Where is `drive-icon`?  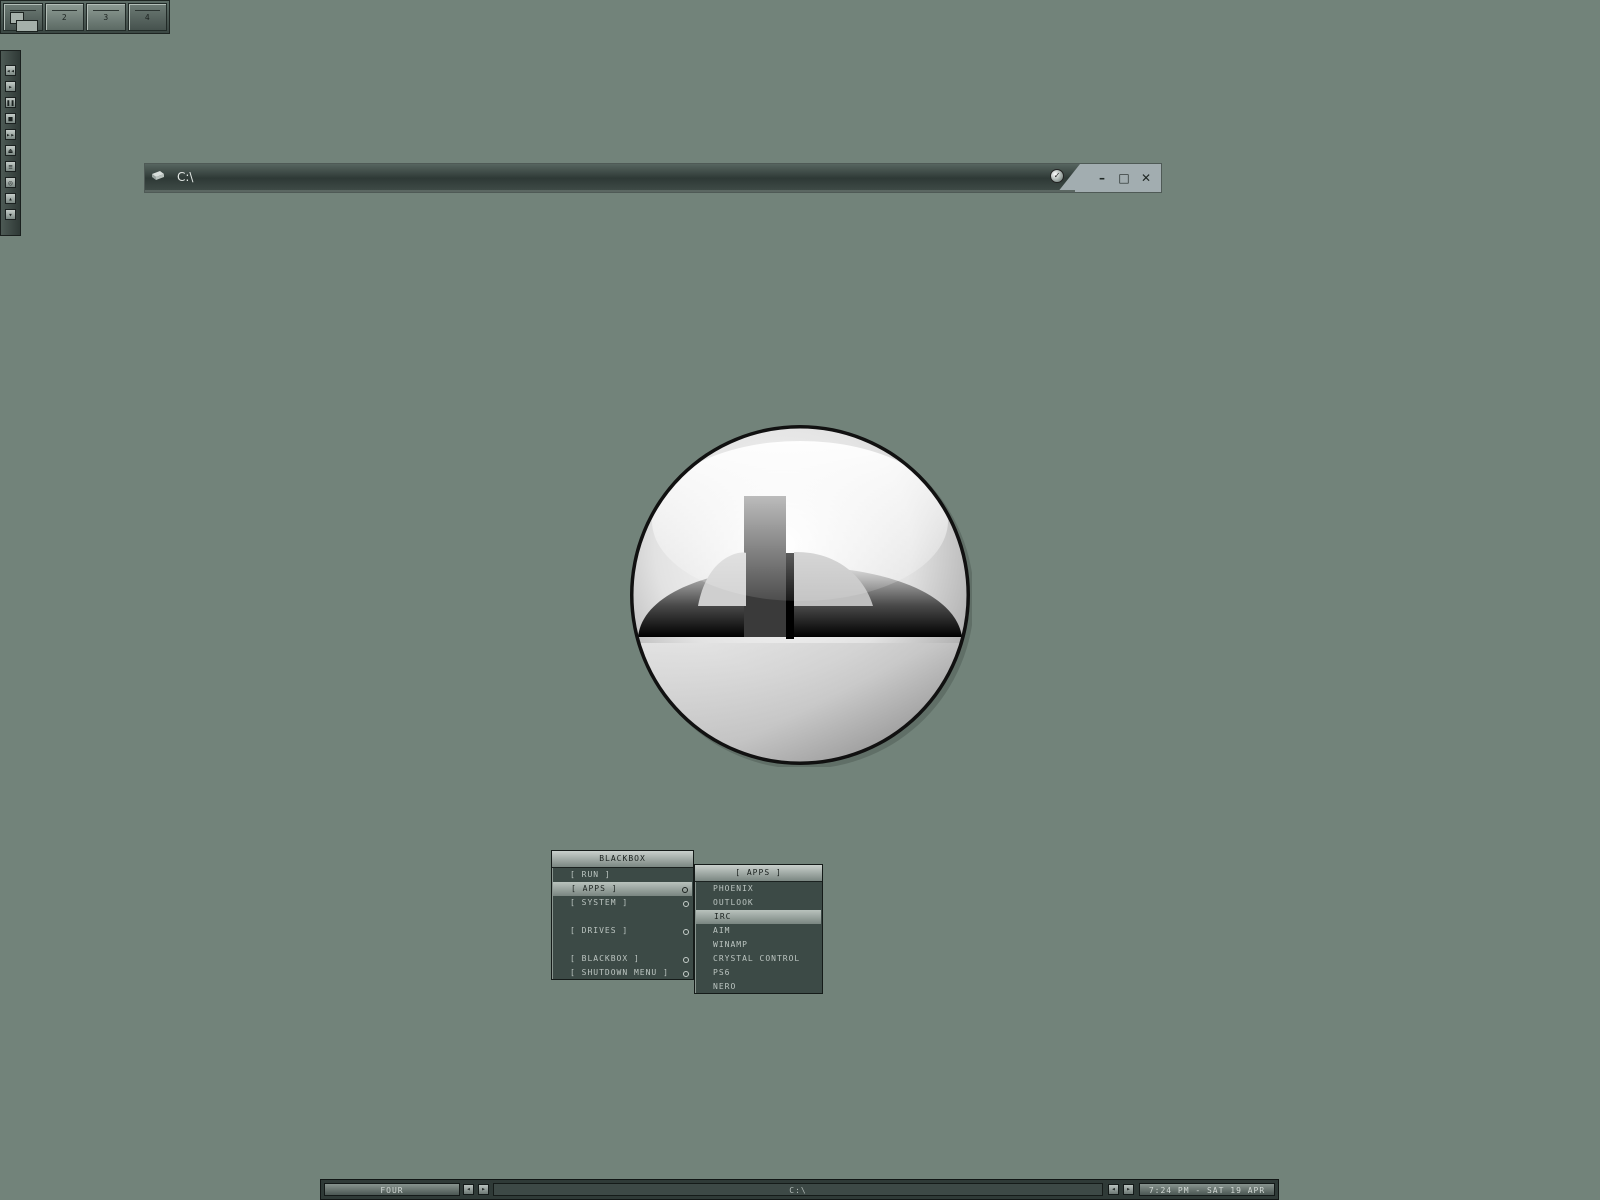 drive-icon is located at coordinates (158, 176).